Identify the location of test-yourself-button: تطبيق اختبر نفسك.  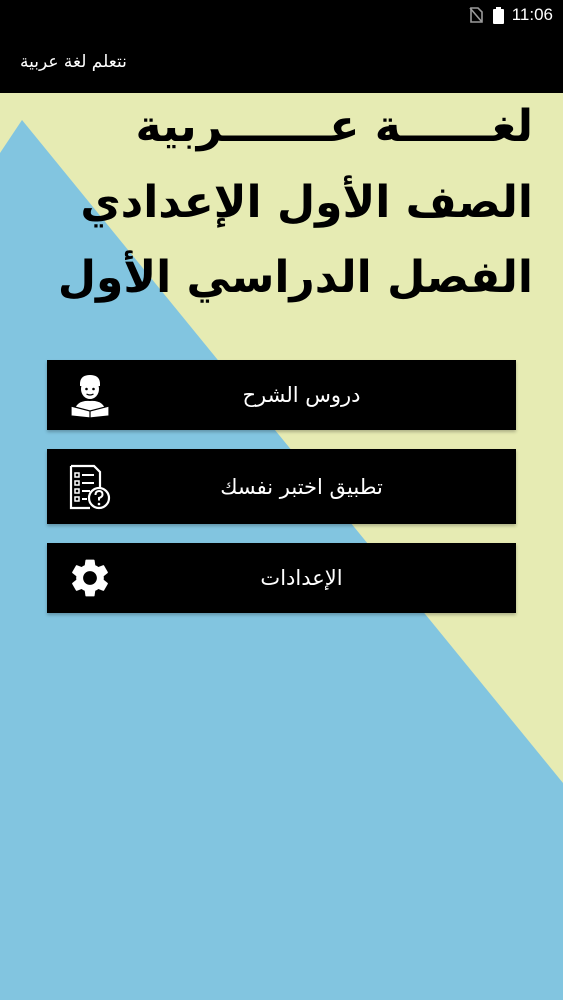
(281, 486).